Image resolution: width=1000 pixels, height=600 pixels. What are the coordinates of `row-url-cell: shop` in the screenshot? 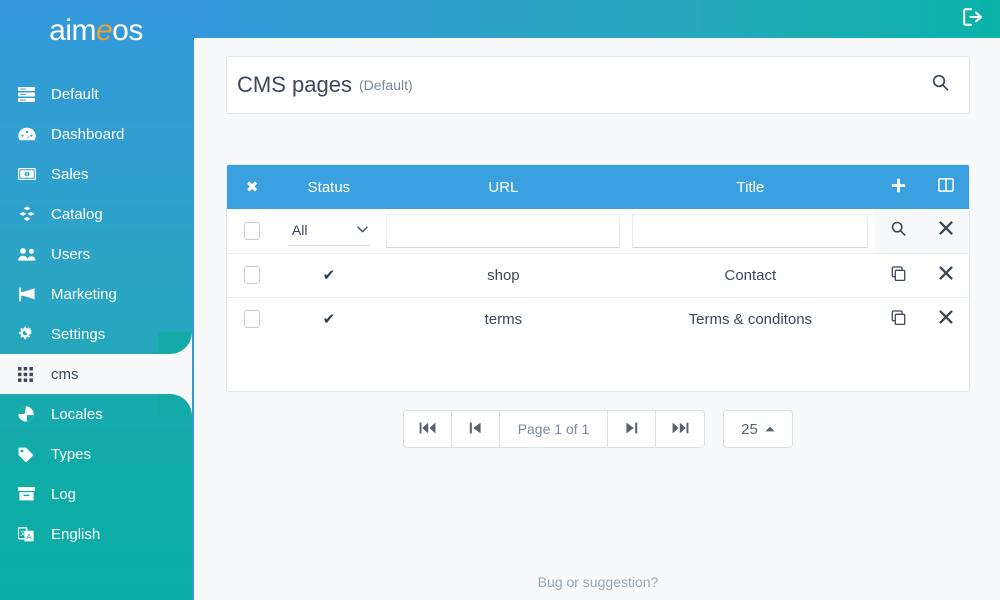 It's located at (503, 274).